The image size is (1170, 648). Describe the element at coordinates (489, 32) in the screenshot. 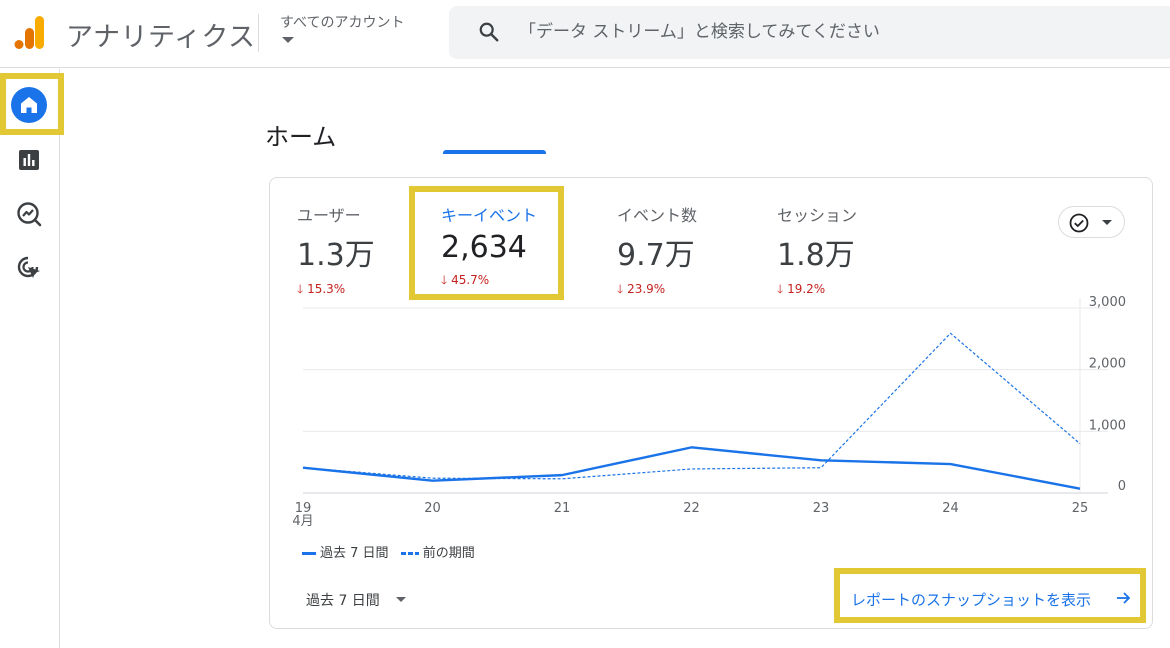

I see `search-icon` at that location.